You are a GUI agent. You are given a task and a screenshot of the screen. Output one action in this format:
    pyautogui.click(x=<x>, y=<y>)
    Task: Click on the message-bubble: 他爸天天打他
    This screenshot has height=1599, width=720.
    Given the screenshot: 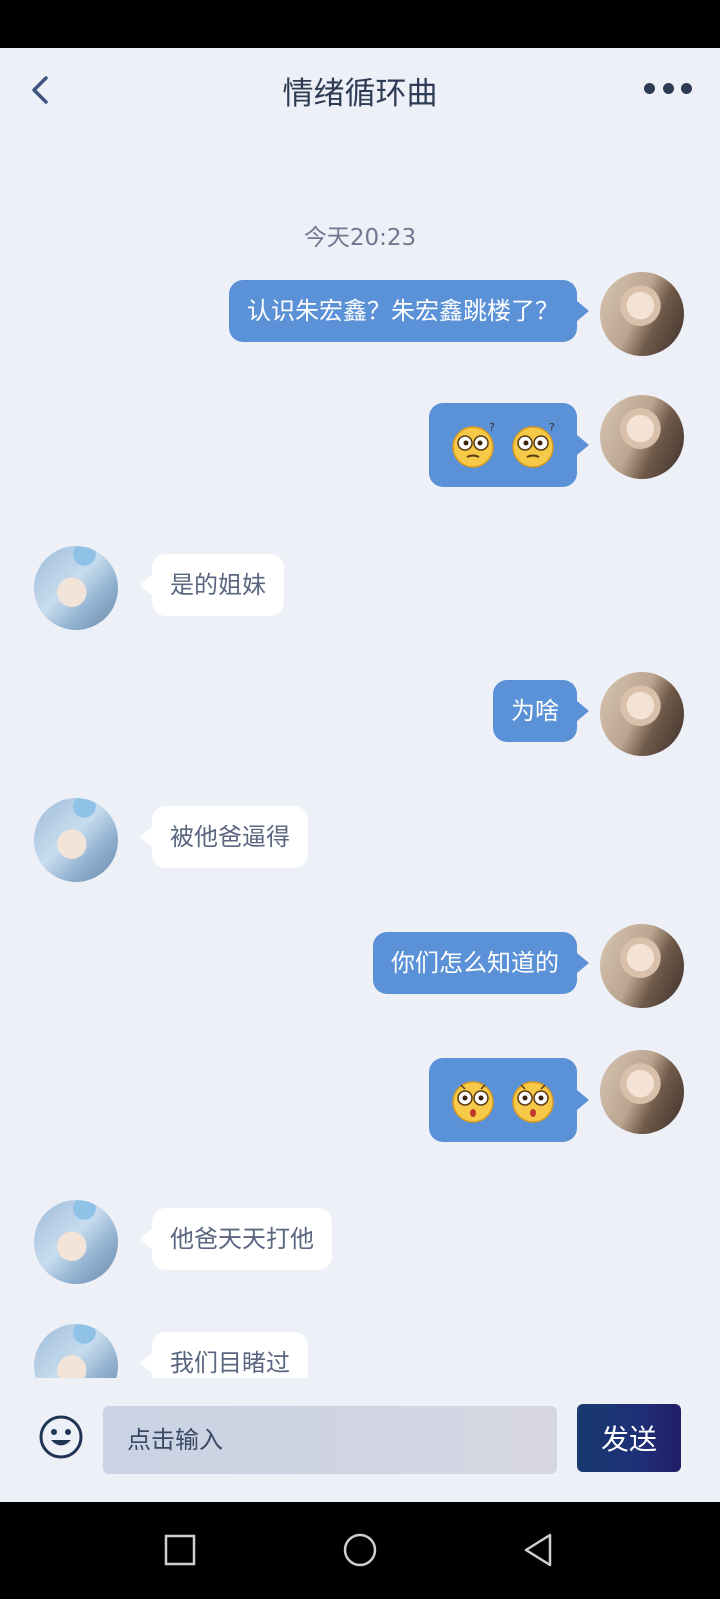 What is the action you would take?
    pyautogui.click(x=236, y=1239)
    